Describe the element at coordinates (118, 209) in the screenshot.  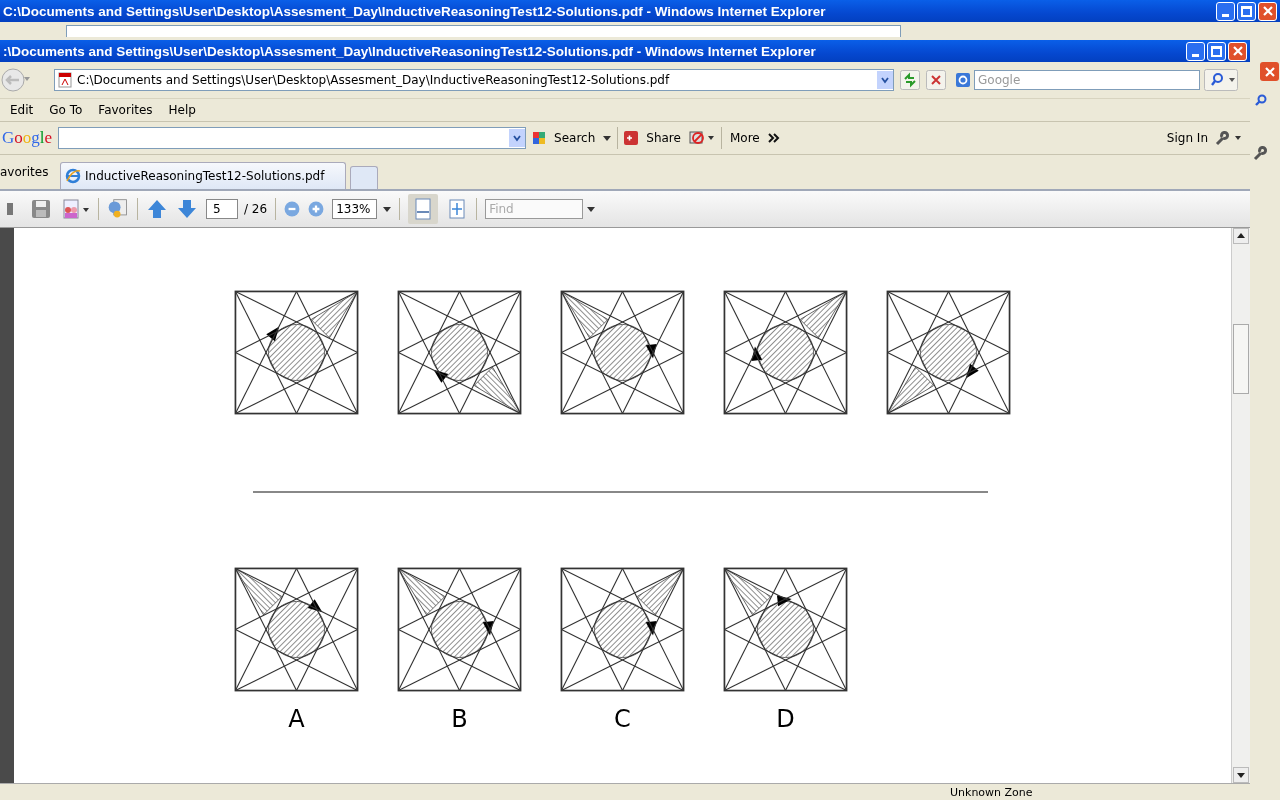
I see `globe-document-icon` at that location.